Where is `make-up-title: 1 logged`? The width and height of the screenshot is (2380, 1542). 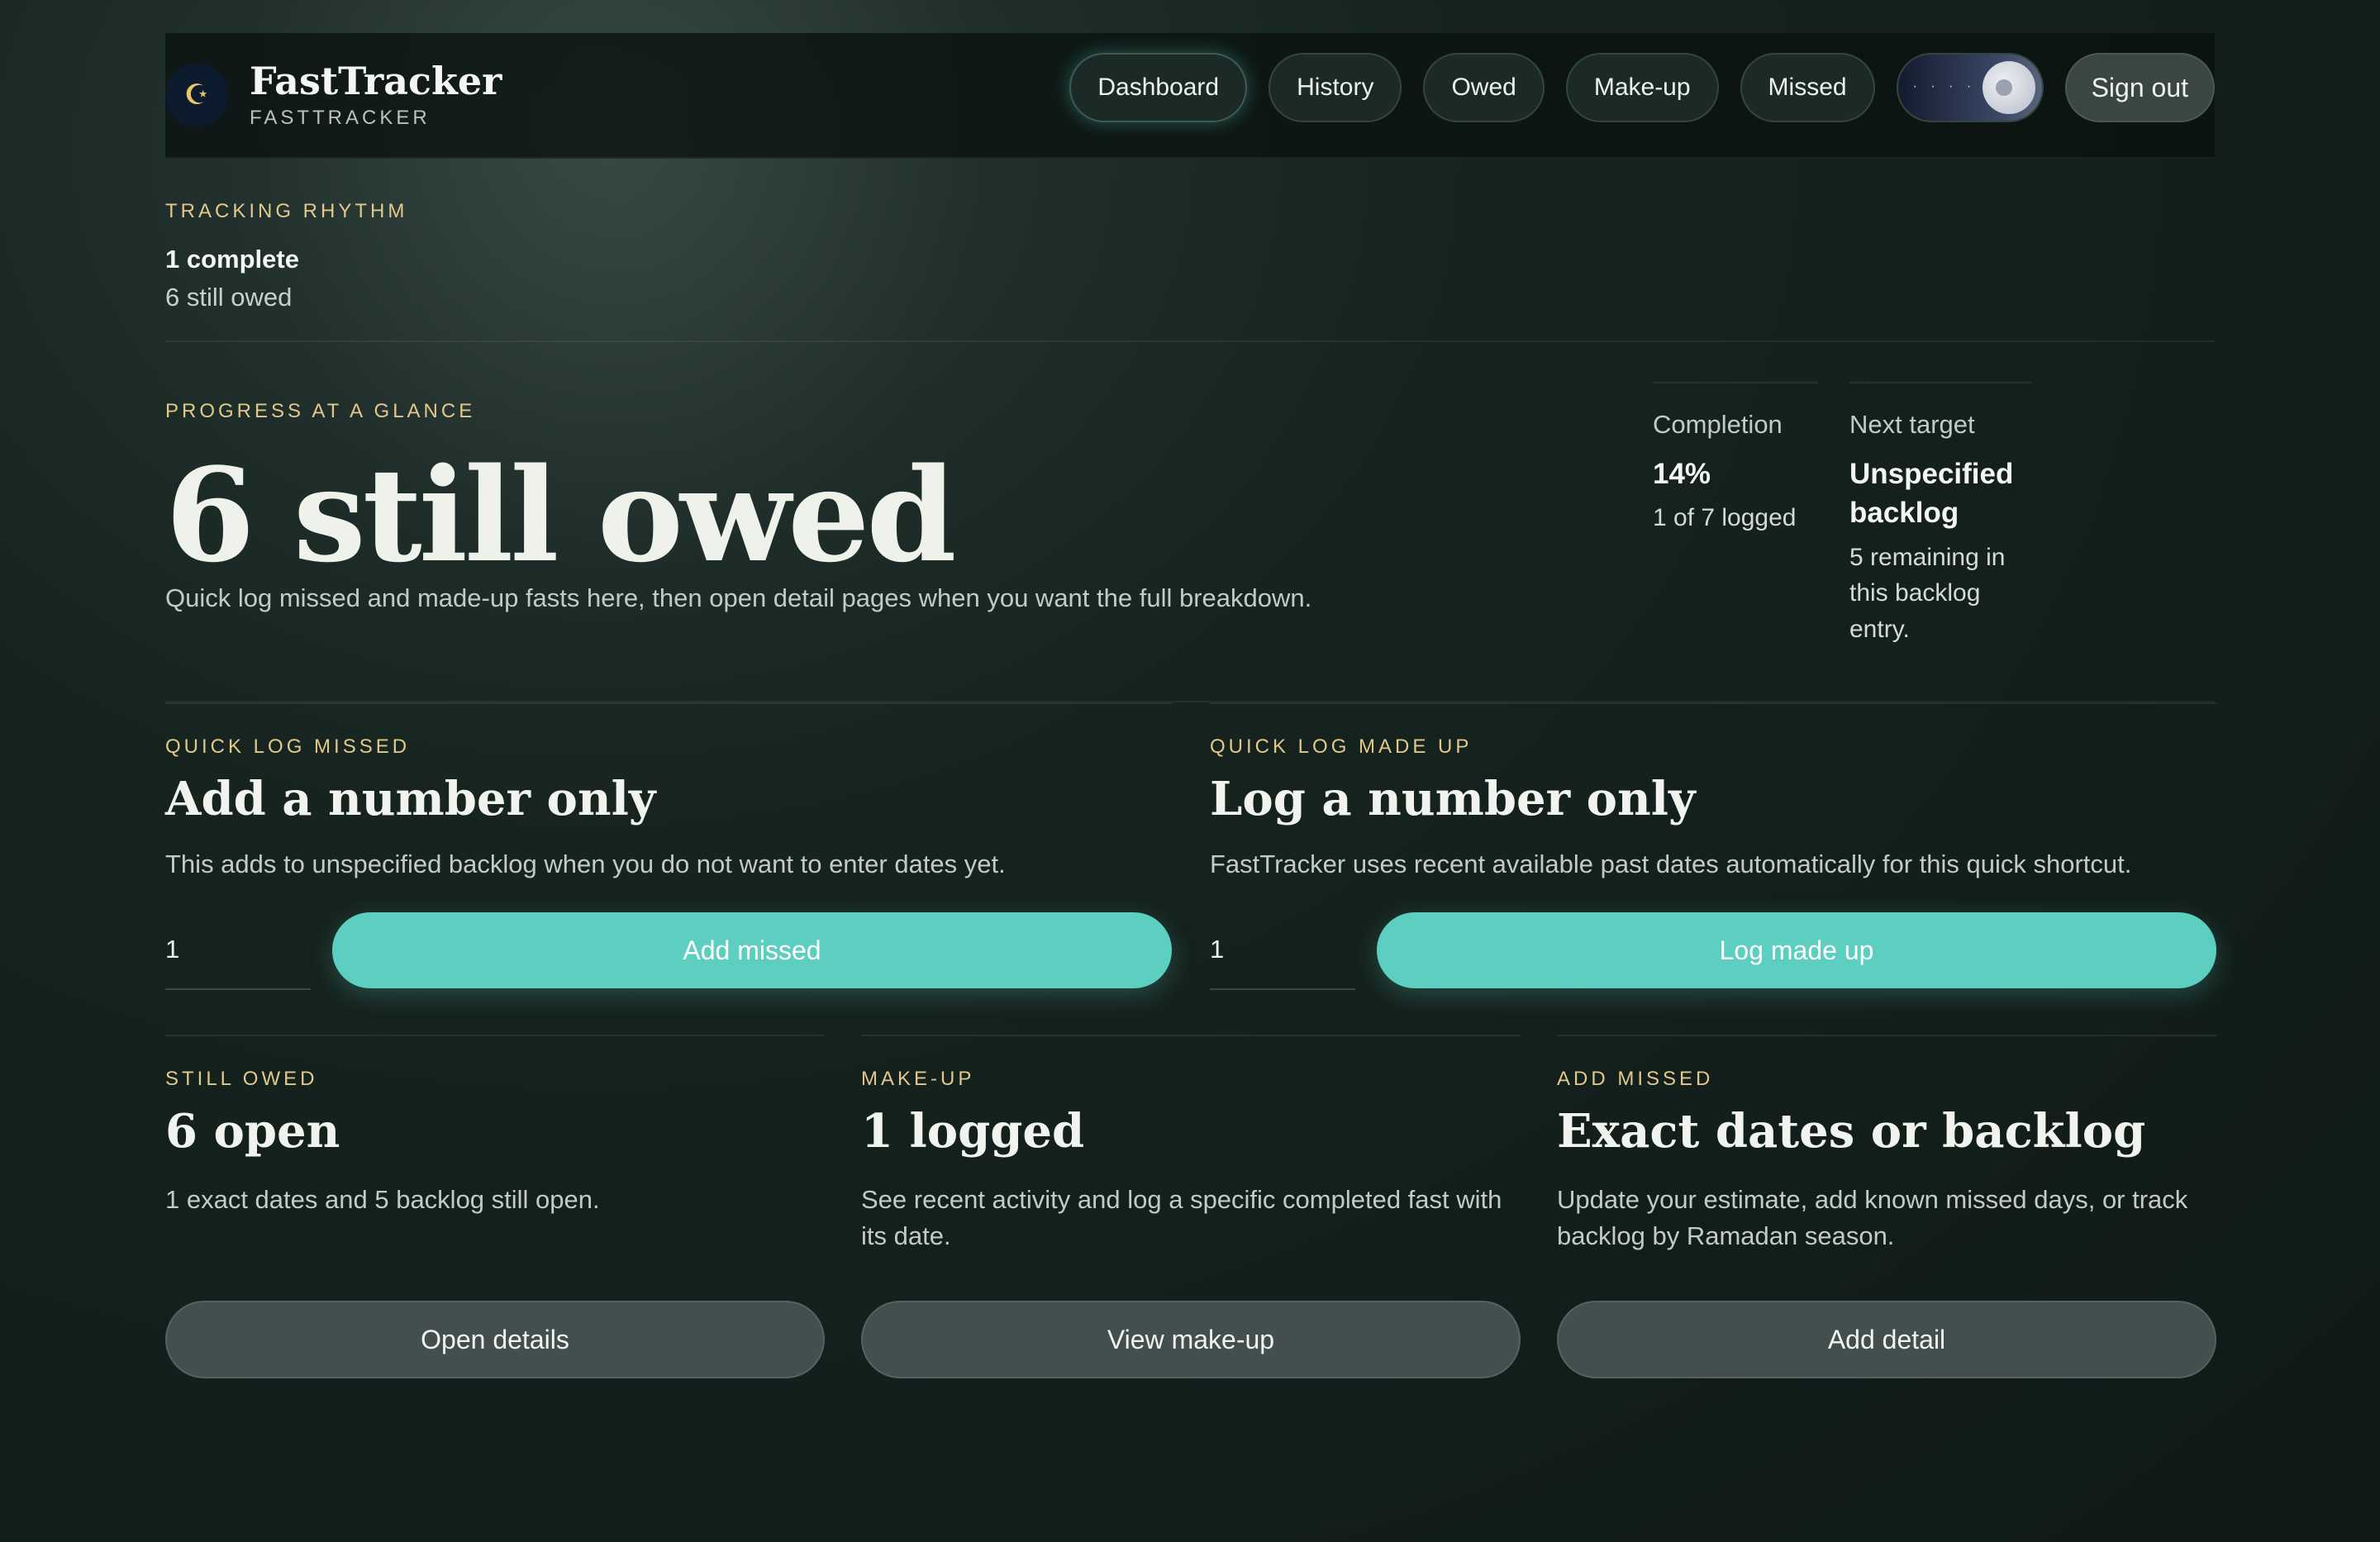
make-up-title: 1 logged is located at coordinates (973, 1131).